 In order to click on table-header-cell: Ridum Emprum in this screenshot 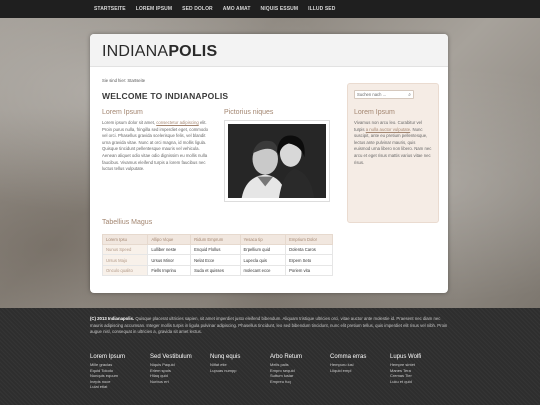, I will do `click(215, 239)`.